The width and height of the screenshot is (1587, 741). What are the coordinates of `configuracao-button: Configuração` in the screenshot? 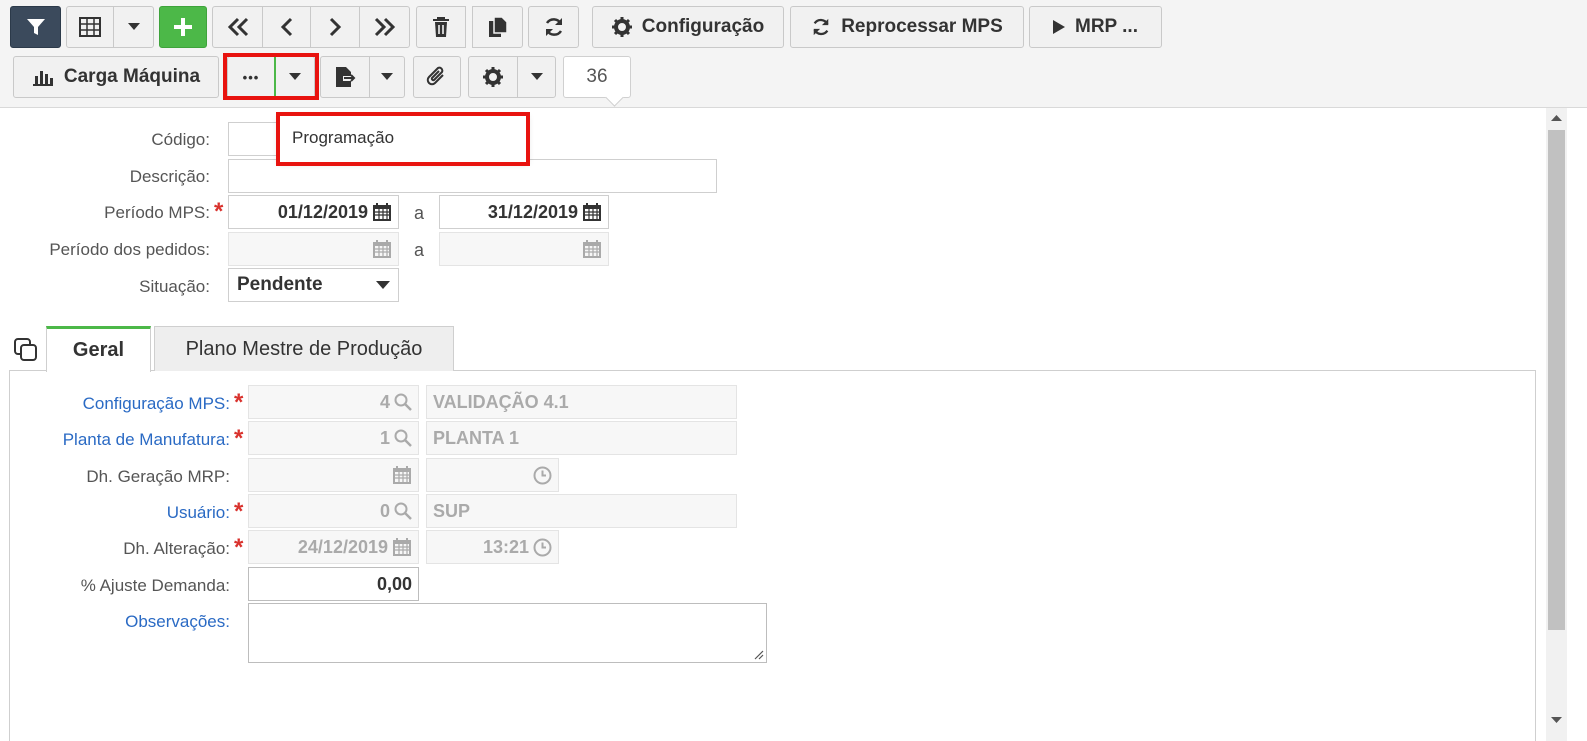 It's located at (688, 27).